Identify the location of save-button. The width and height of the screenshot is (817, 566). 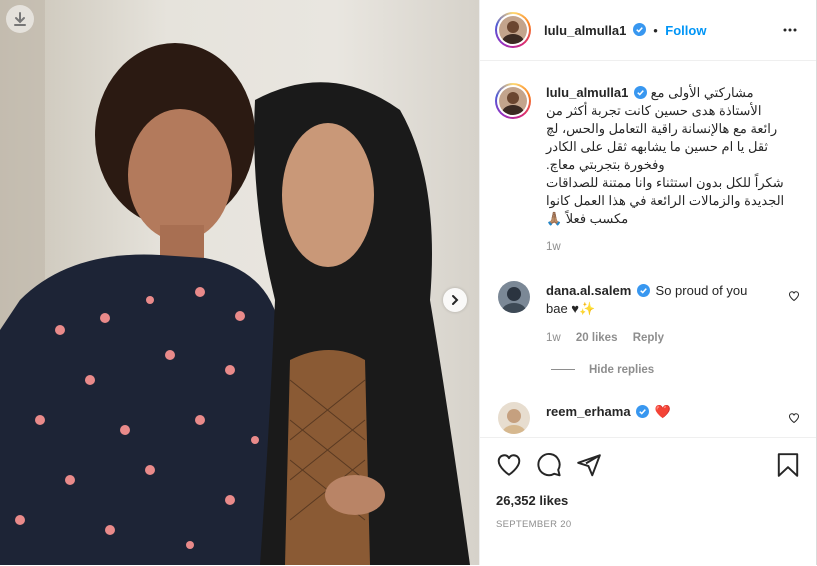
(788, 467).